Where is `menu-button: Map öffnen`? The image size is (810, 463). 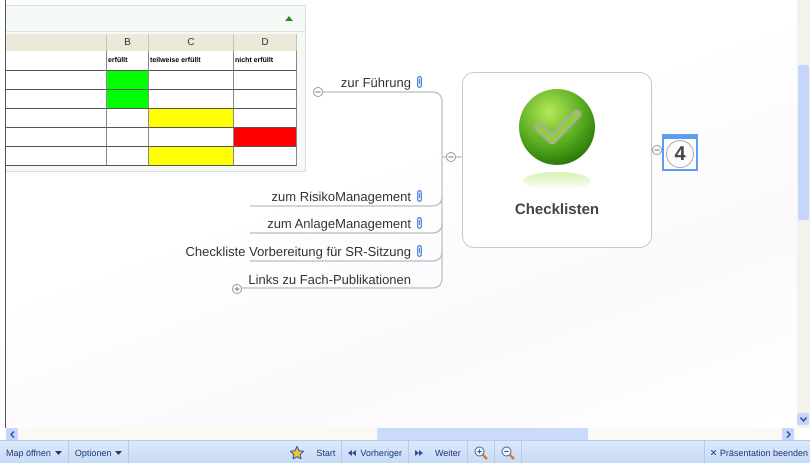 menu-button: Map öffnen is located at coordinates (34, 452).